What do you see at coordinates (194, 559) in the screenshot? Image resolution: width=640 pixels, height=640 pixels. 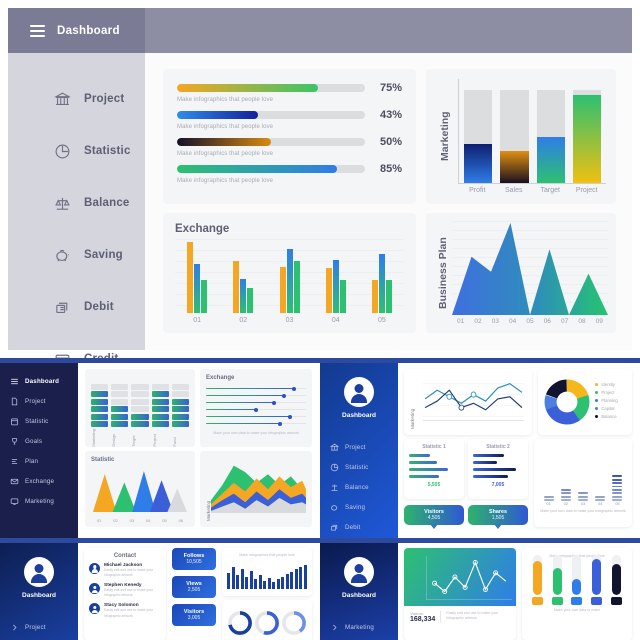 I see `follows-badge: Follows 10,505` at bounding box center [194, 559].